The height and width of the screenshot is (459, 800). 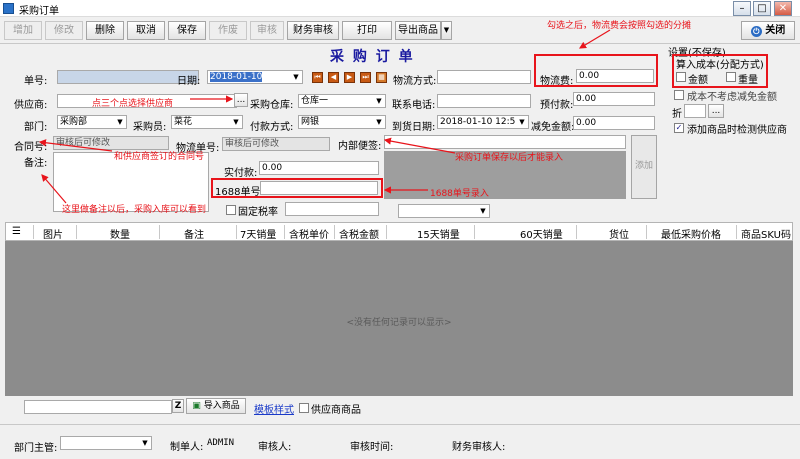 What do you see at coordinates (615, 76) in the screenshot?
I see `freight-field: 0.00` at bounding box center [615, 76].